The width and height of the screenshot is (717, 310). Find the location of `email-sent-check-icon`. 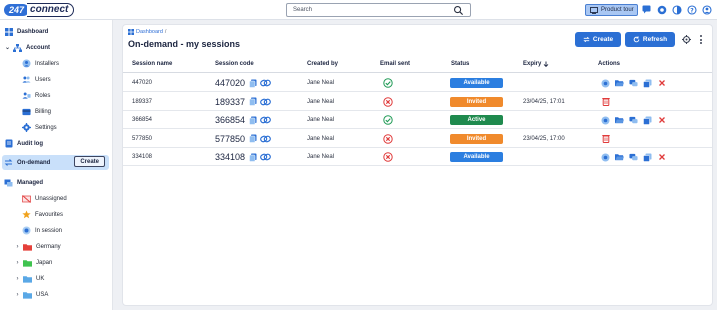

email-sent-check-icon is located at coordinates (388, 83).